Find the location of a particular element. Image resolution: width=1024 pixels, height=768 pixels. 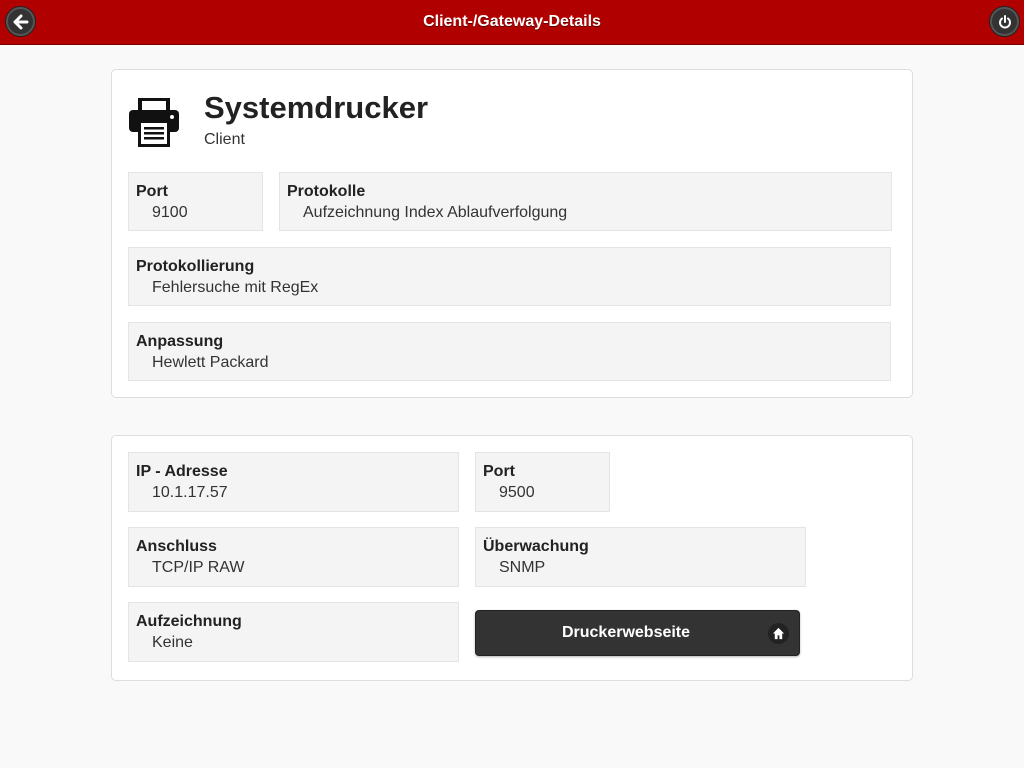

field-label: Aufzeichnung is located at coordinates (189, 621).